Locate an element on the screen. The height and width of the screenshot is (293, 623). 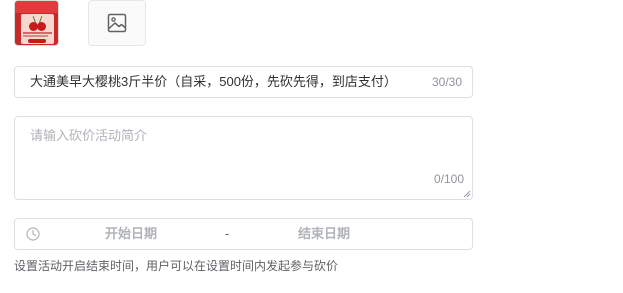
description-placeholder: 请输入砍价活动简介 is located at coordinates (89, 135).